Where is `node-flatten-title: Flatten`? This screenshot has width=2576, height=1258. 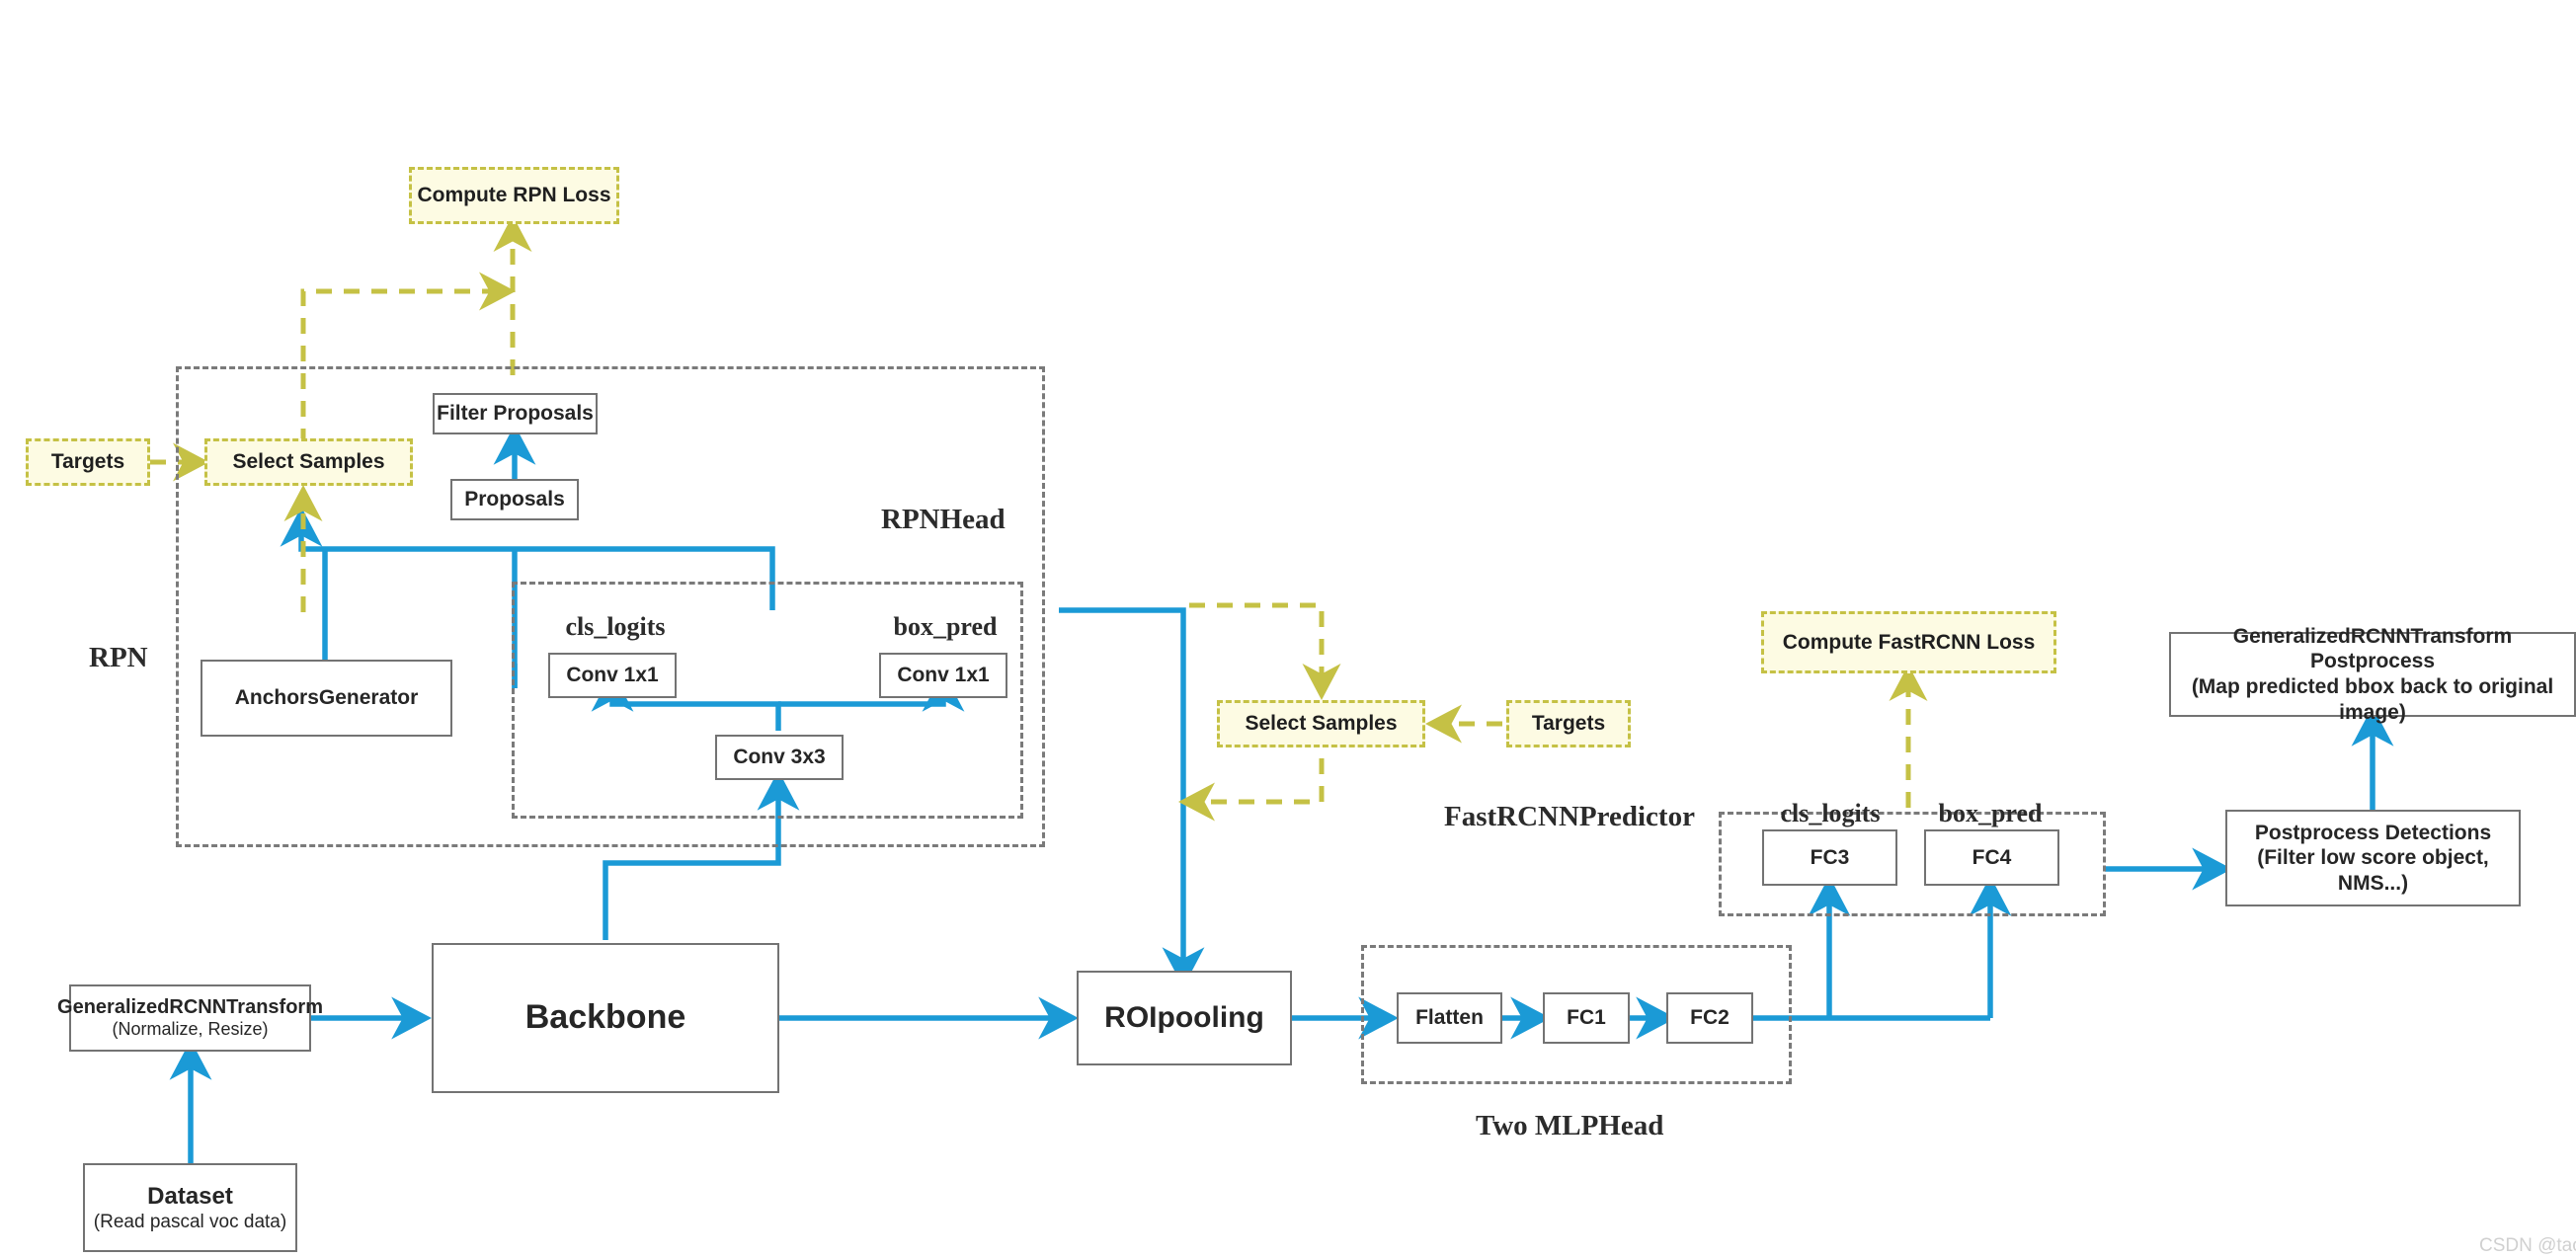
node-flatten-title: Flatten is located at coordinates (1449, 1018).